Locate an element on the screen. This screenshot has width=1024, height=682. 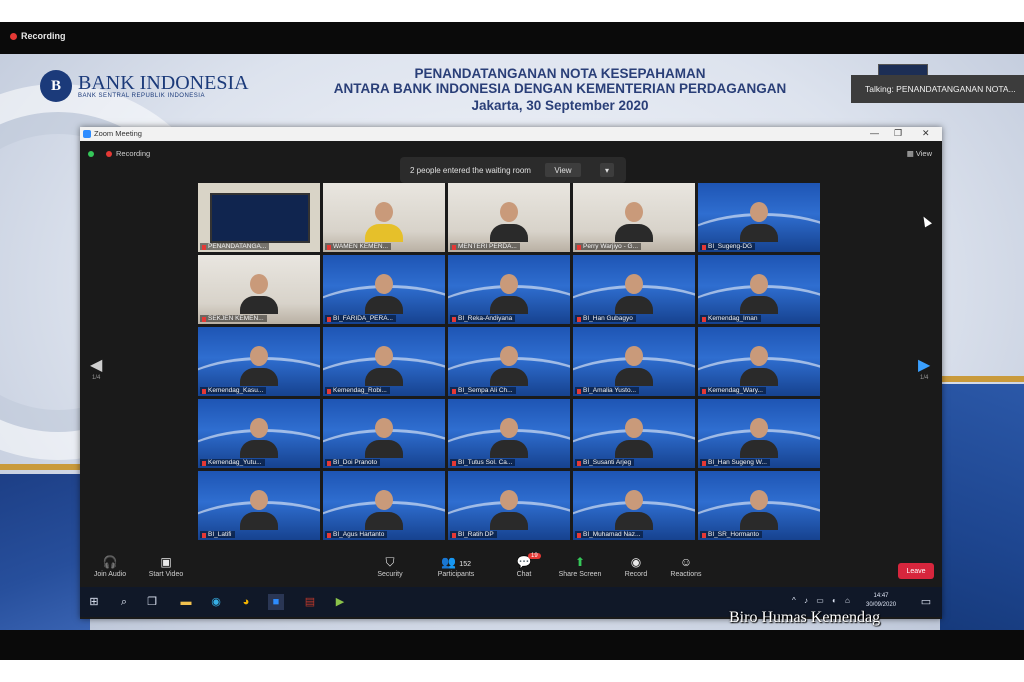
security-button: ⛉ Security is located at coordinates (390, 566).